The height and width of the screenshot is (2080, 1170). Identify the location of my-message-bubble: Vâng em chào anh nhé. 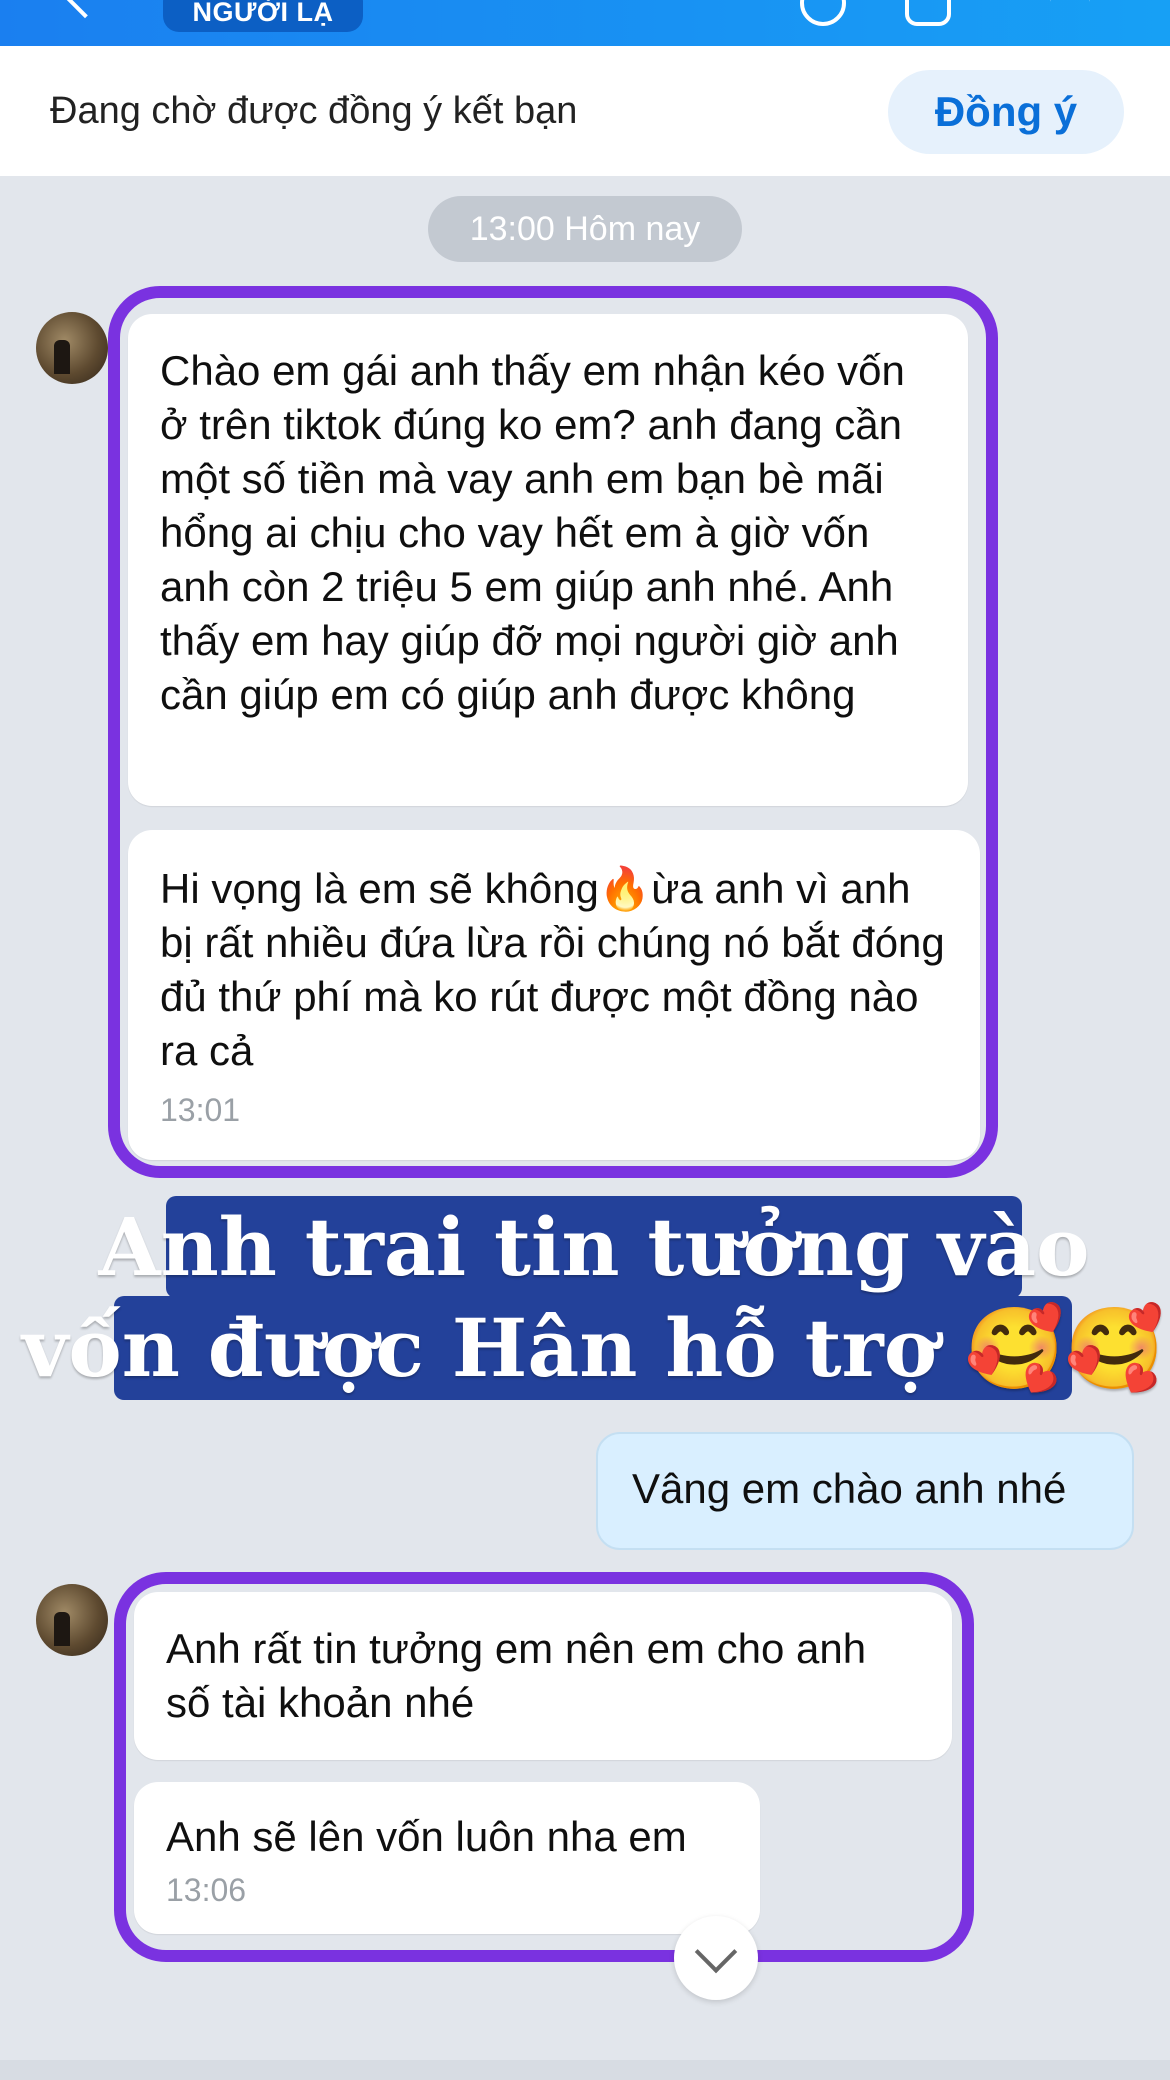
(865, 1491).